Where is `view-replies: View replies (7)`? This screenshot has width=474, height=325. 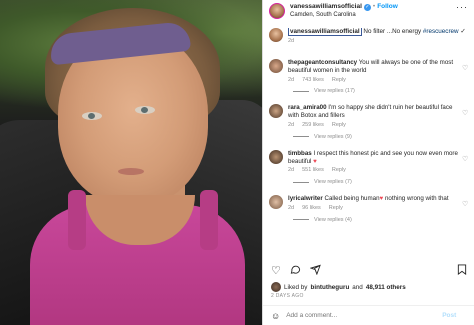
view-replies: View replies (7) is located at coordinates (381, 182).